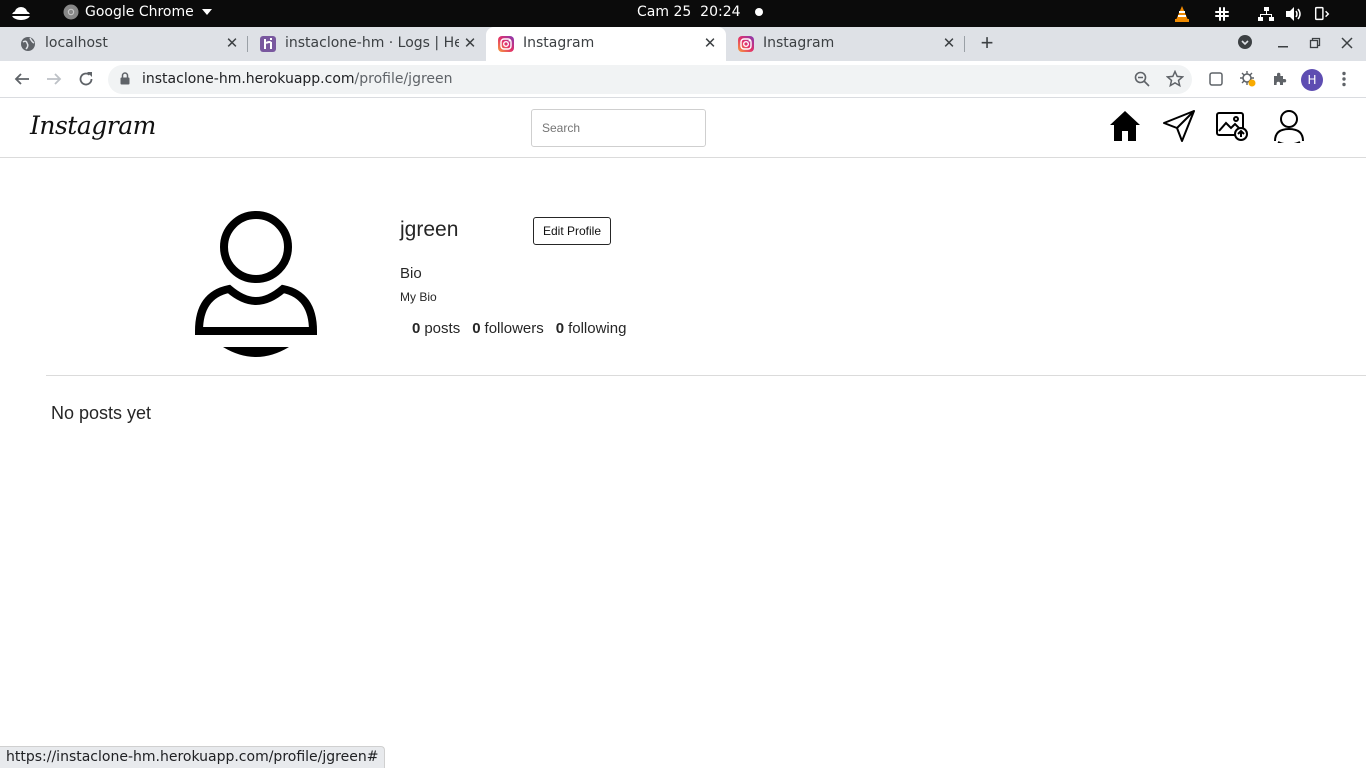  I want to click on activities-icon, so click(21, 13).